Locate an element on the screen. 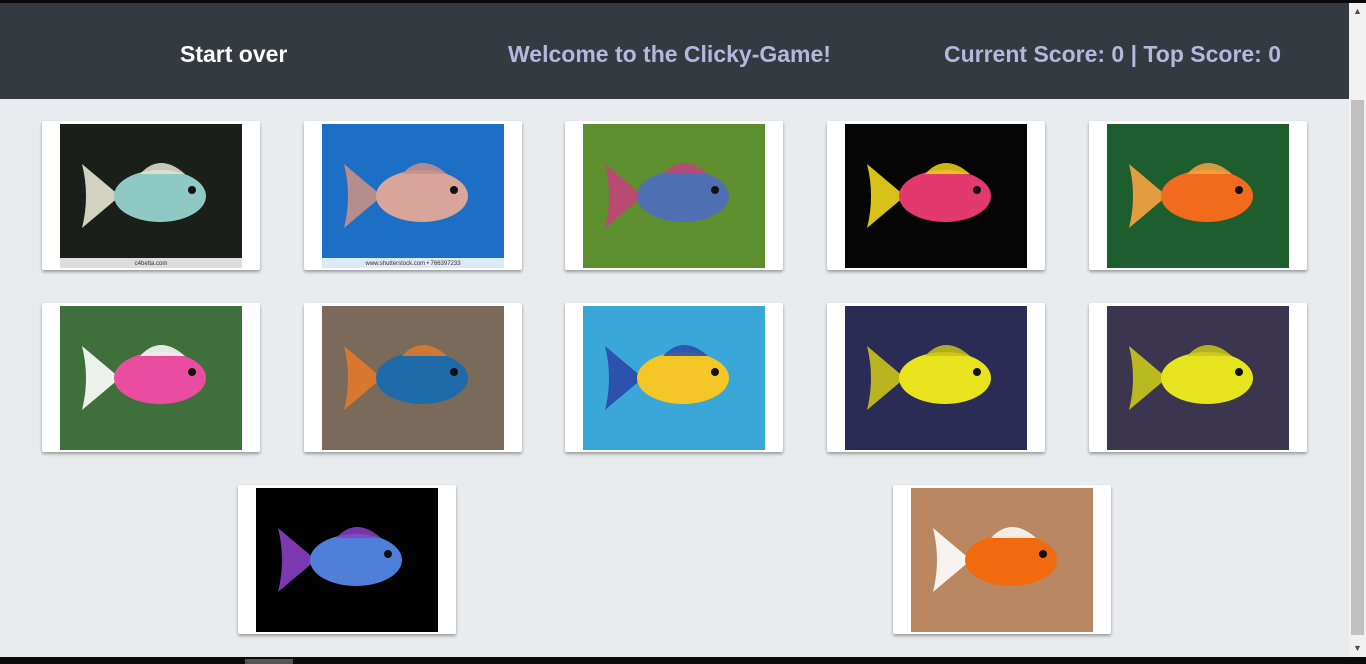 This screenshot has height=664, width=1366. scroll-up-arrow-icon: ▲ is located at coordinates (1357, 11).